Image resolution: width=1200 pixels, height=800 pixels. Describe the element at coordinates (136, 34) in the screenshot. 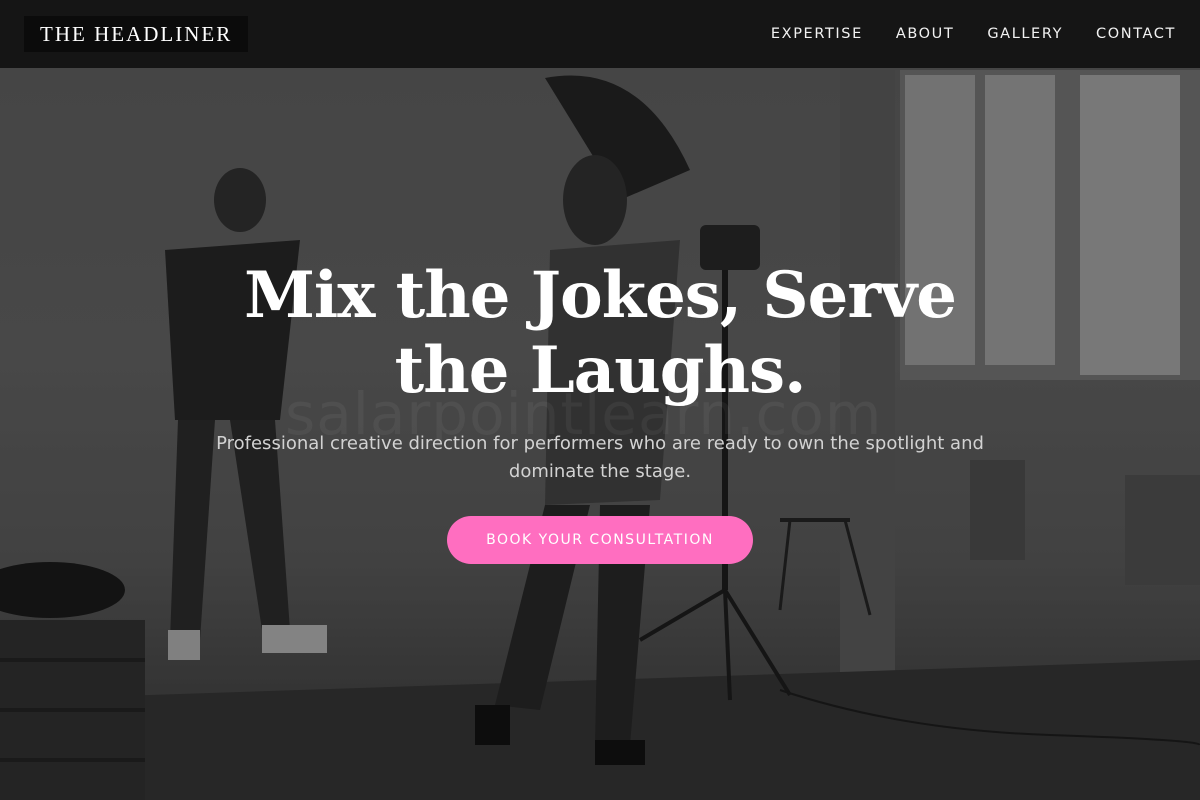

I see `brand-logo: THE HEADLINER` at that location.